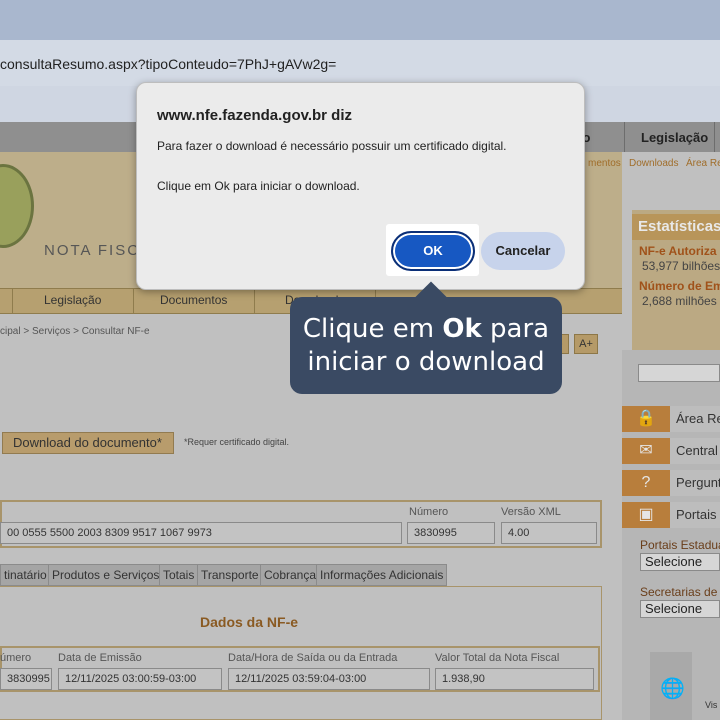  What do you see at coordinates (697, 450) in the screenshot?
I see `sidebar-item-label: Central` at bounding box center [697, 450].